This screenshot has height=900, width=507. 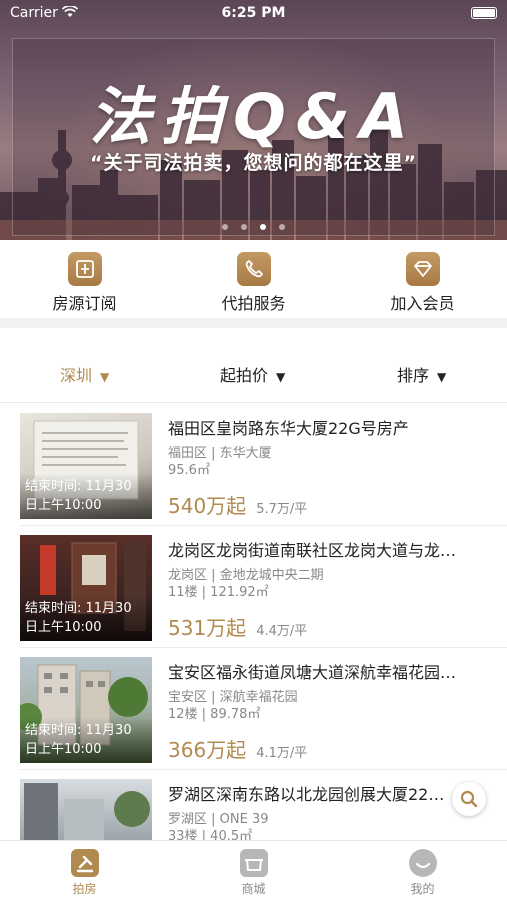 What do you see at coordinates (253, 163) in the screenshot?
I see `banner-subtitle: “关于司法拍卖，您想问的都在这里”` at bounding box center [253, 163].